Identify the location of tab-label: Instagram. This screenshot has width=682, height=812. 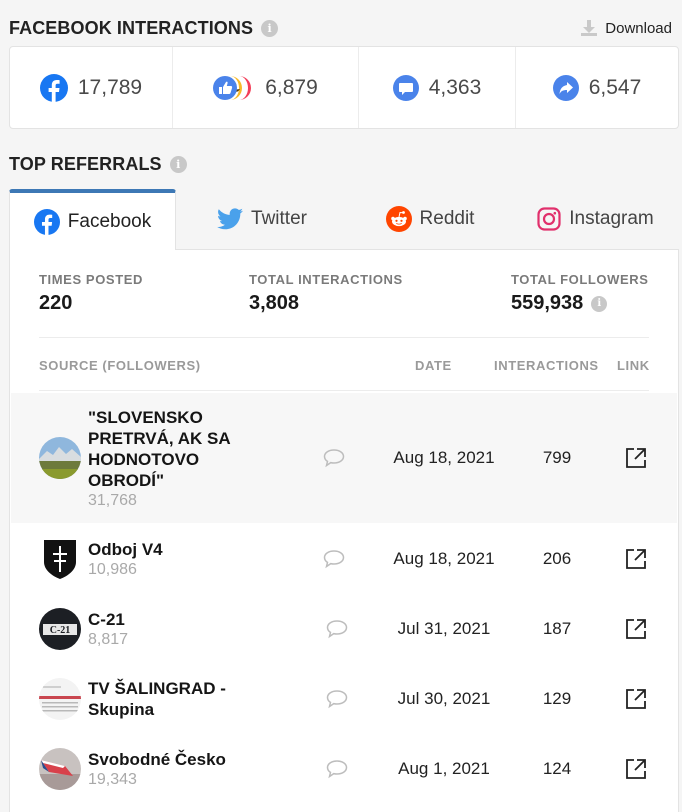
(611, 218).